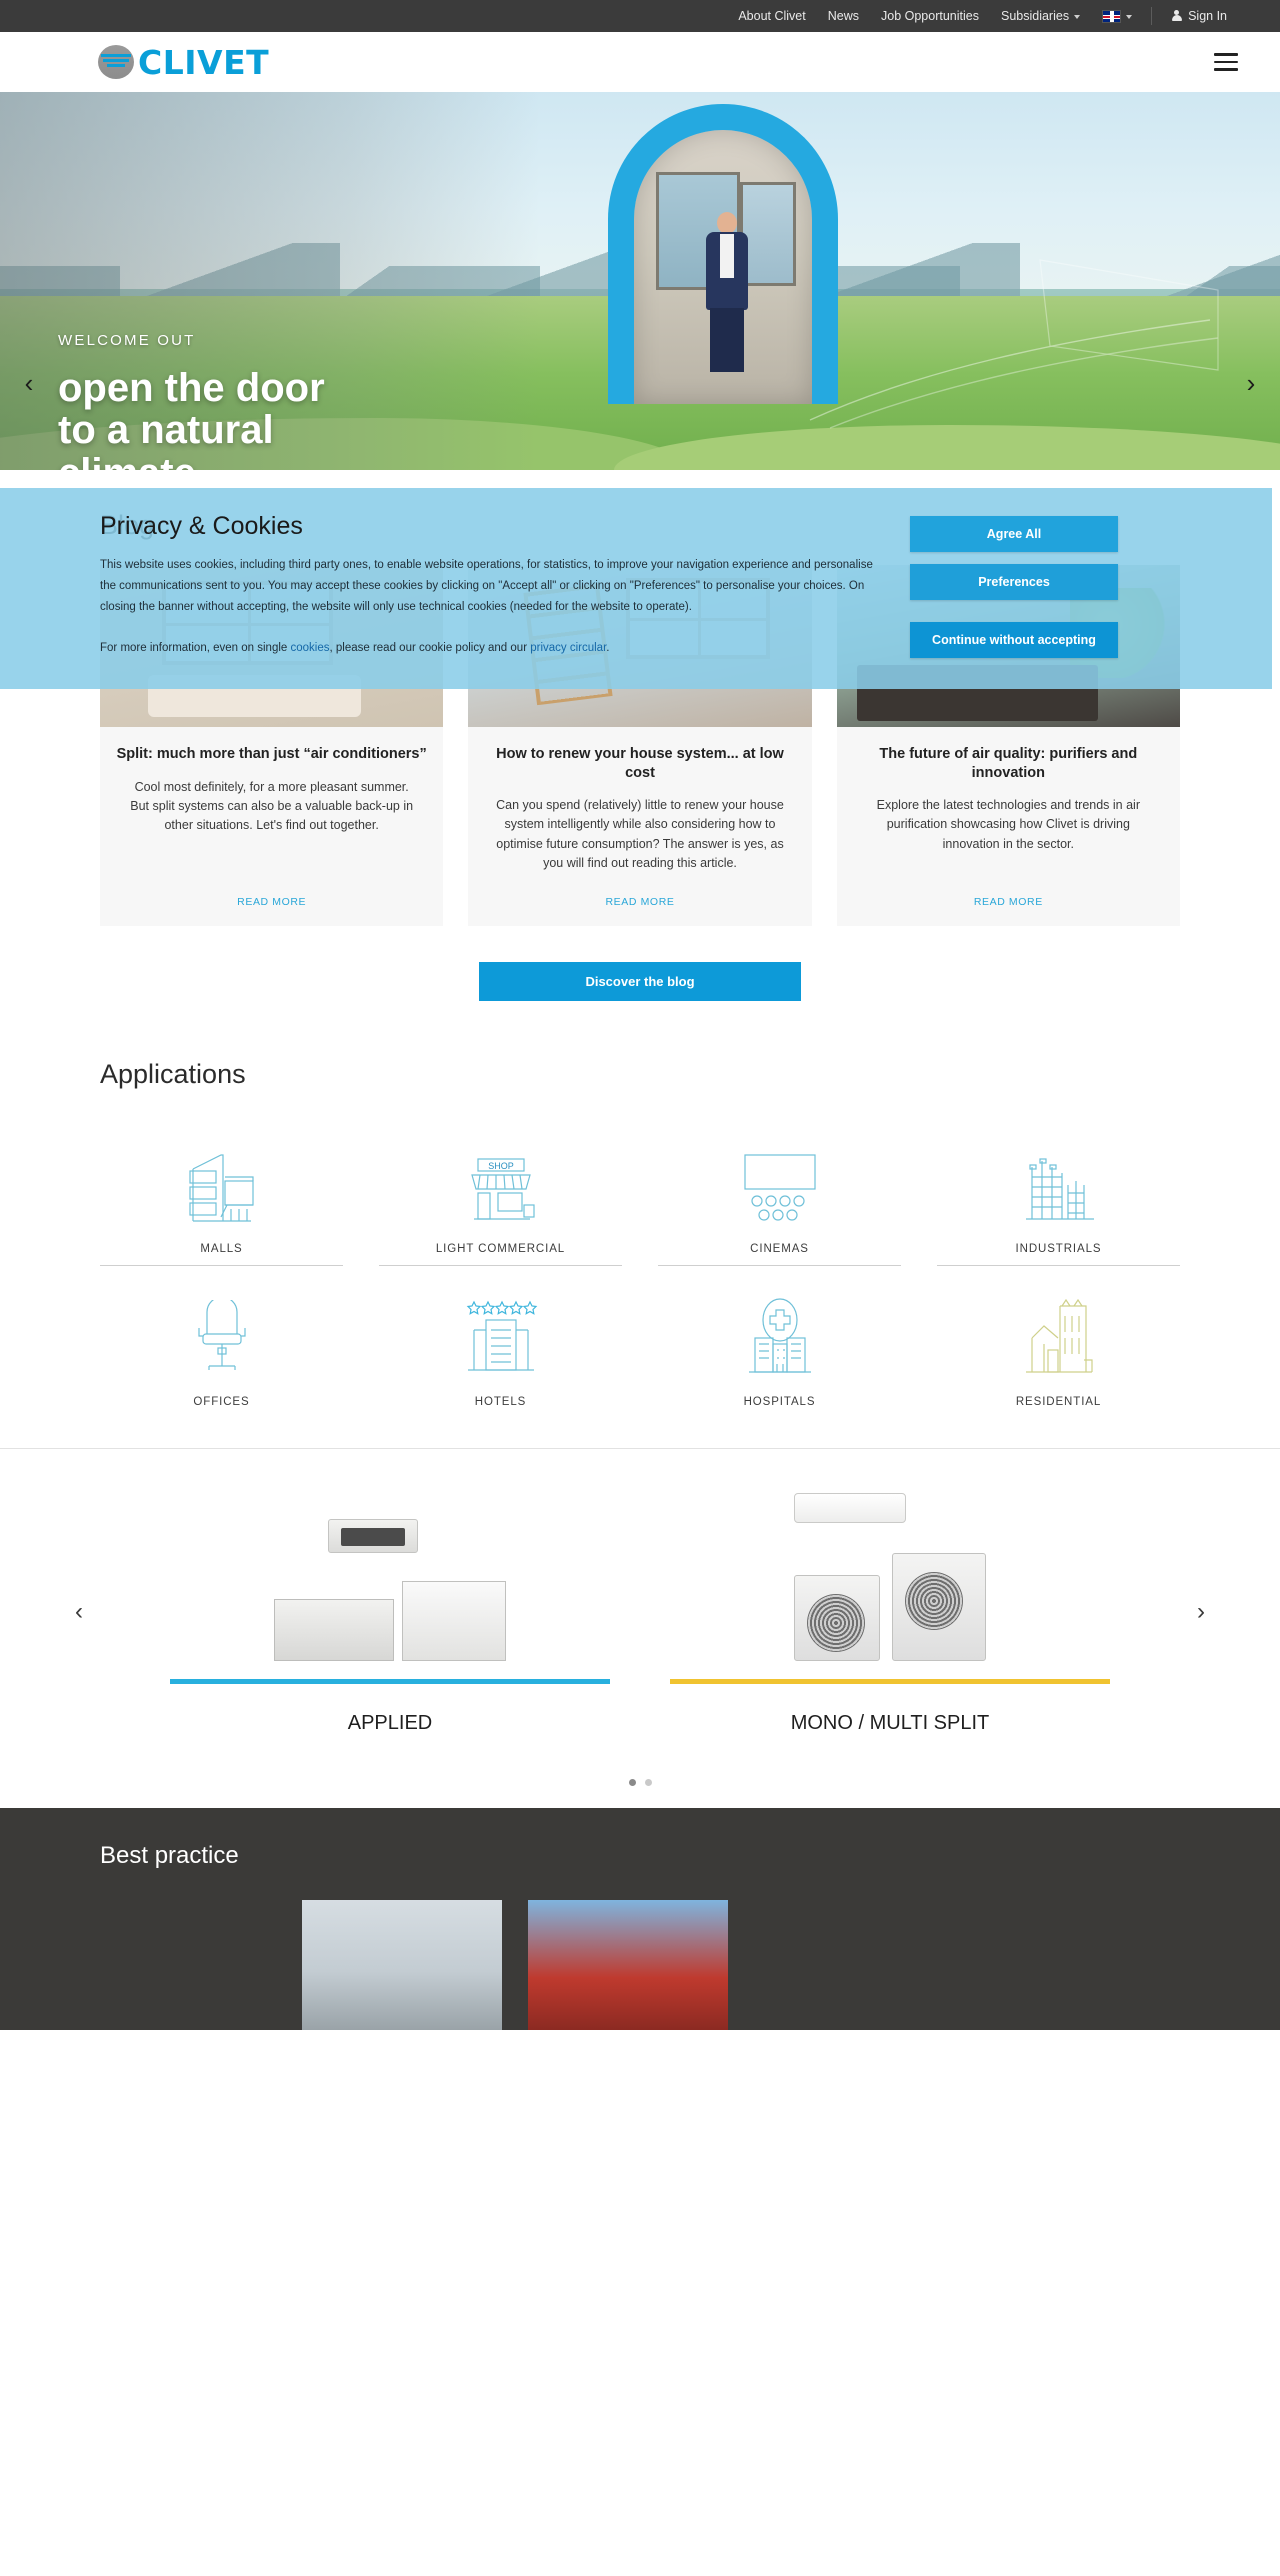  I want to click on carousel-dots, so click(640, 1760).